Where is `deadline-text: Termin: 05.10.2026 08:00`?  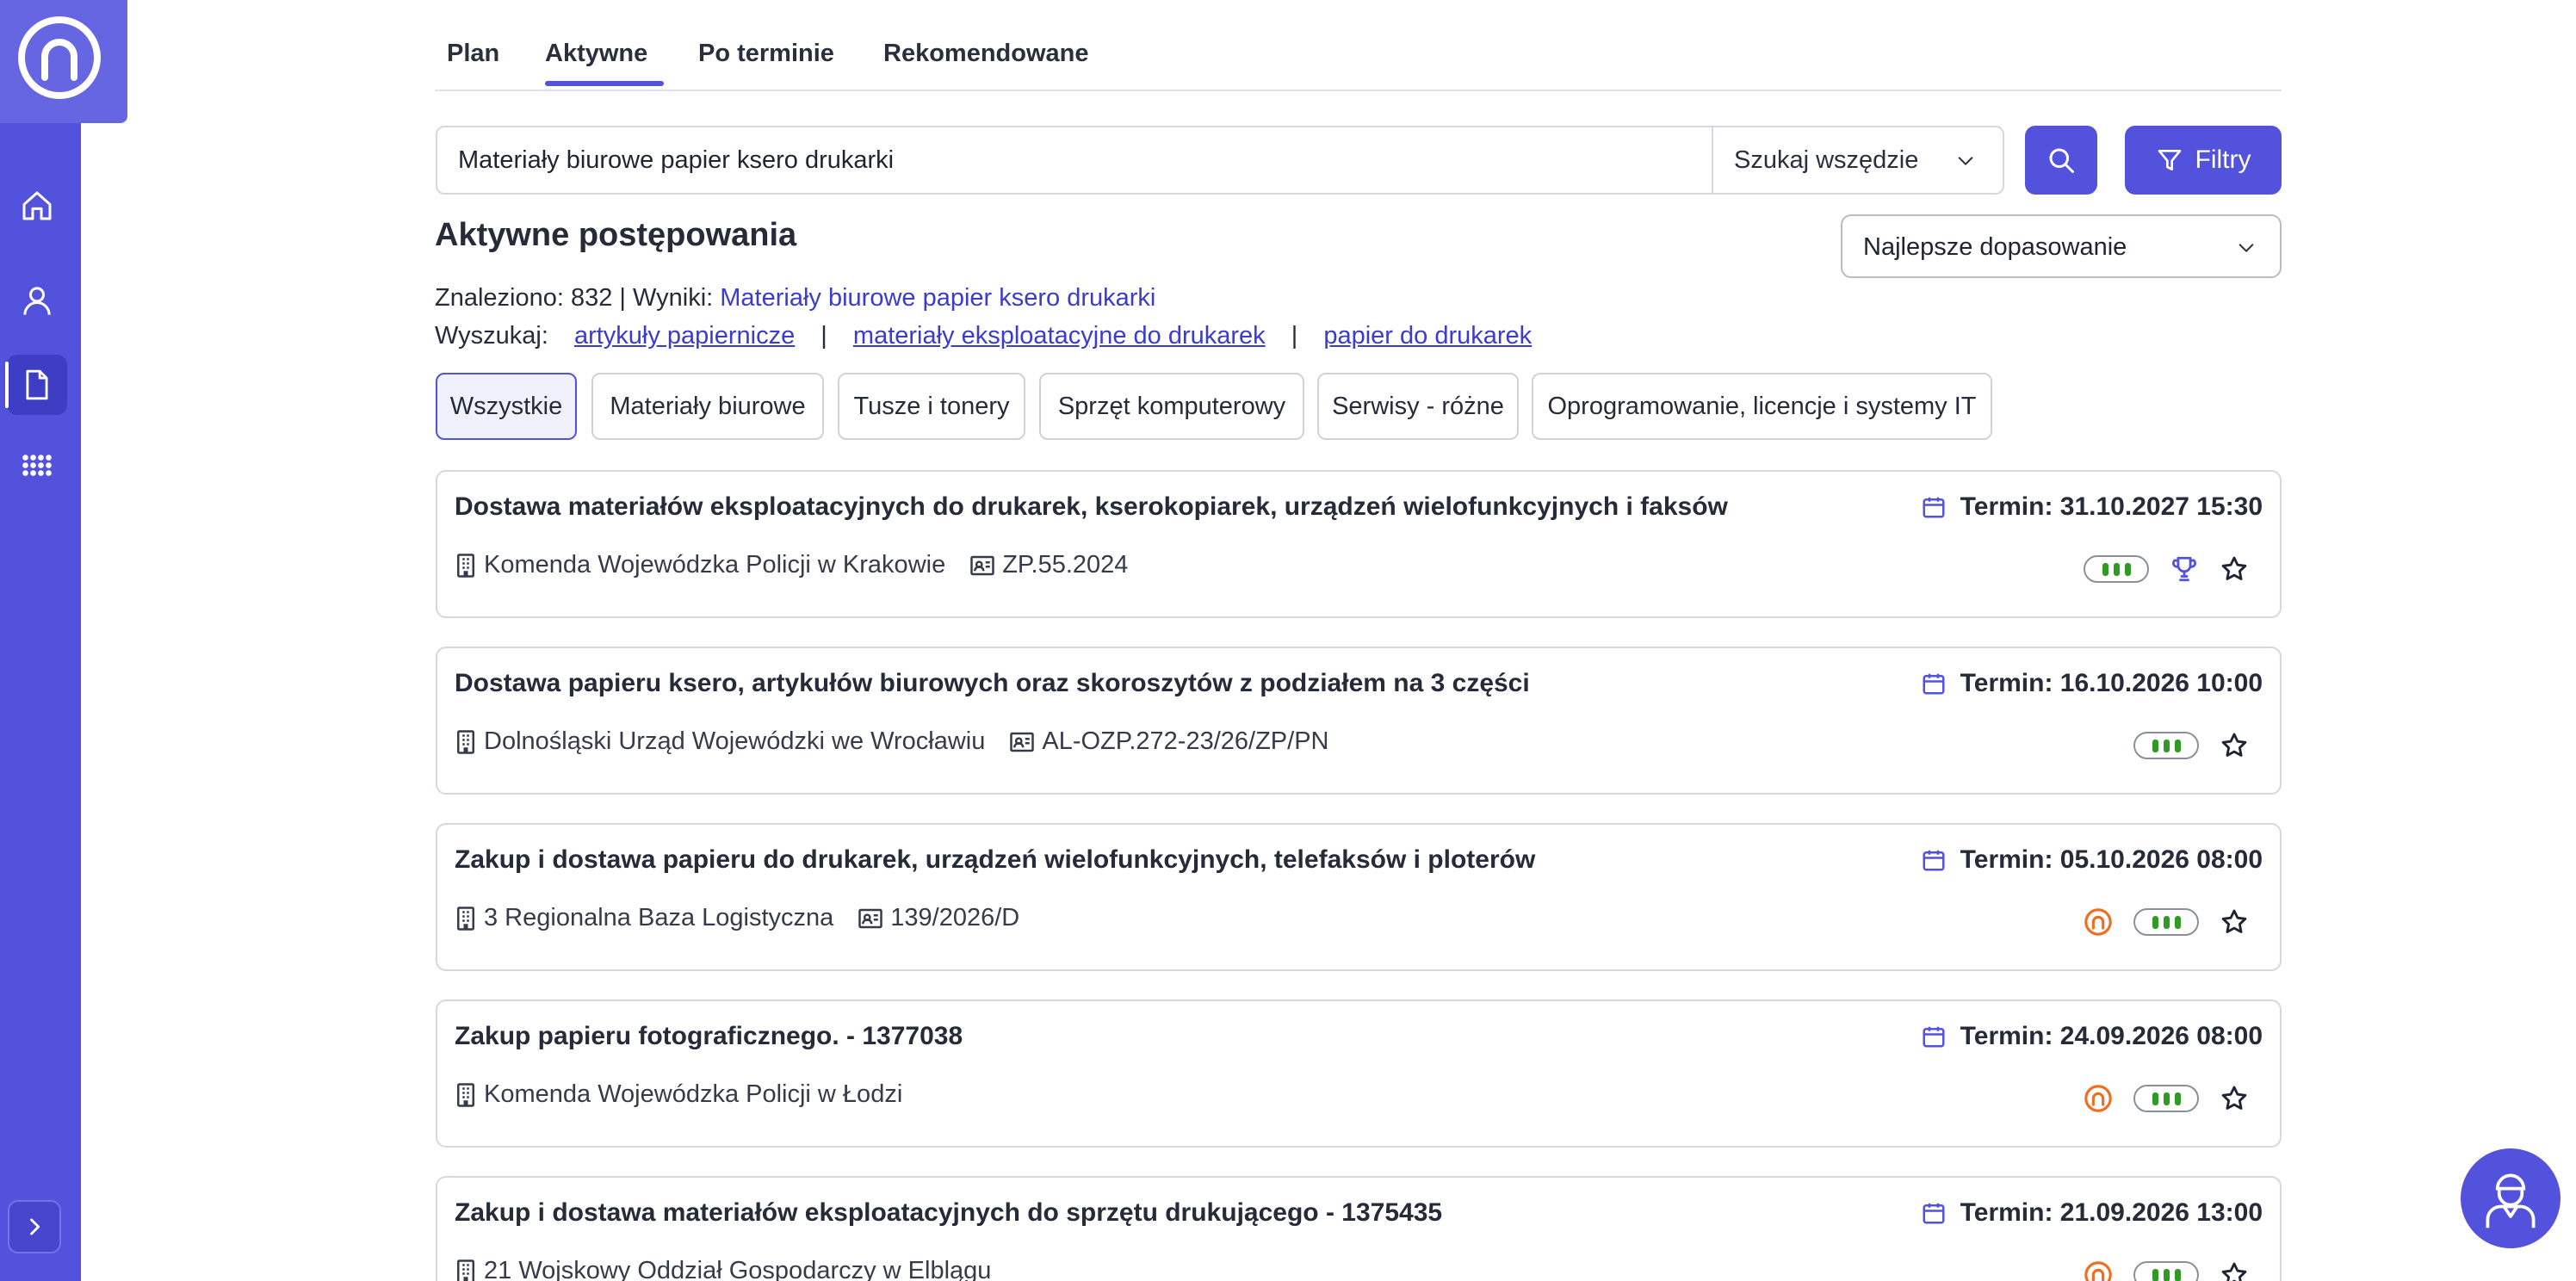
deadline-text: Termin: 05.10.2026 08:00 is located at coordinates (2111, 859).